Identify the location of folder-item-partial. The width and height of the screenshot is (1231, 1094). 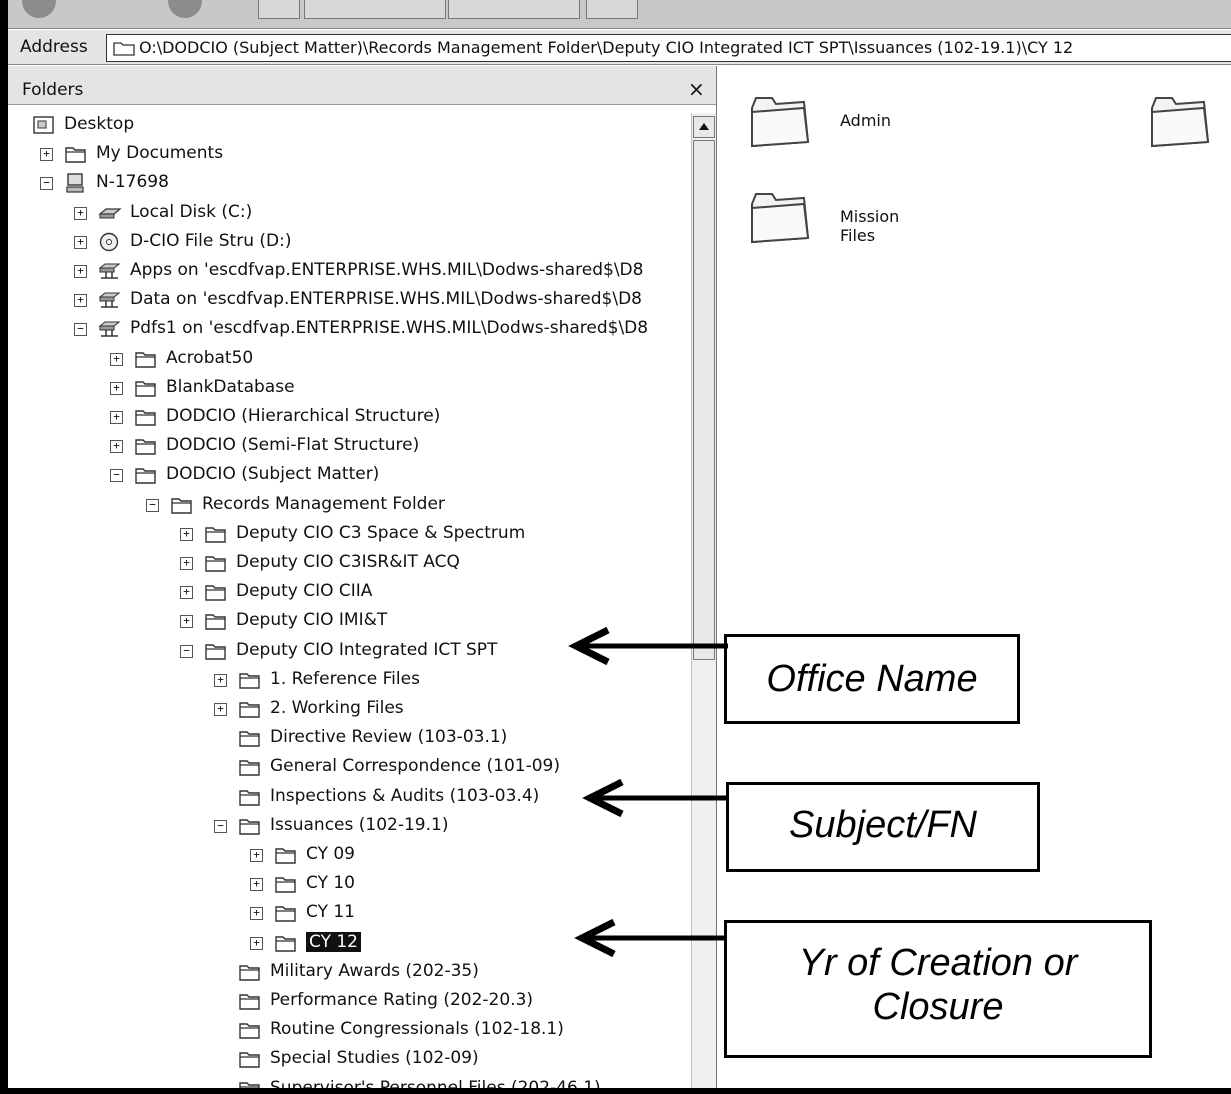
(1179, 124).